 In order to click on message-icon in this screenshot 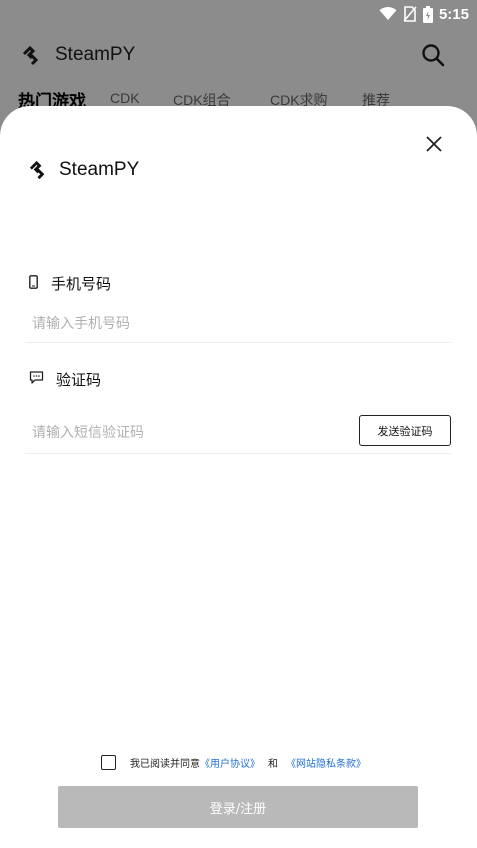, I will do `click(36, 377)`.